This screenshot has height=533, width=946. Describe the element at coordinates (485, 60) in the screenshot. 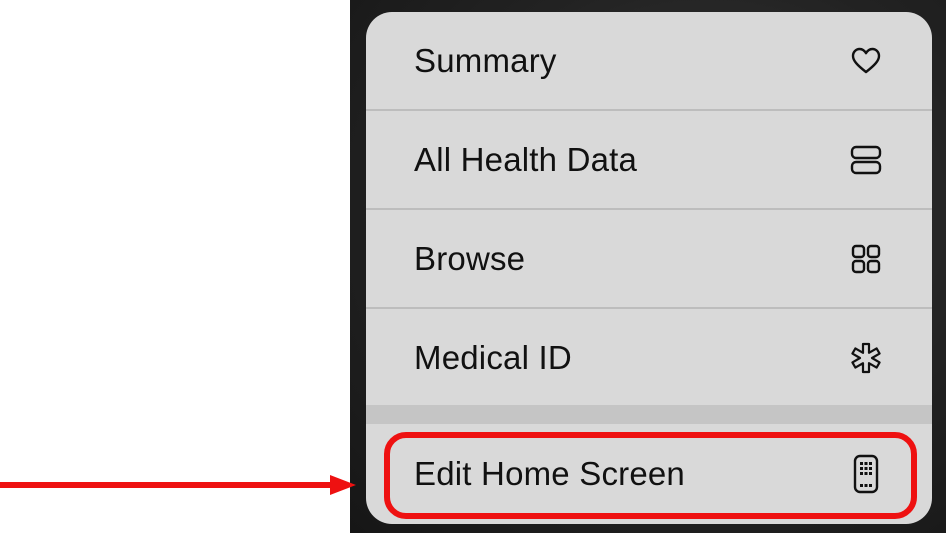

I see `menu-item-label: Summary` at that location.